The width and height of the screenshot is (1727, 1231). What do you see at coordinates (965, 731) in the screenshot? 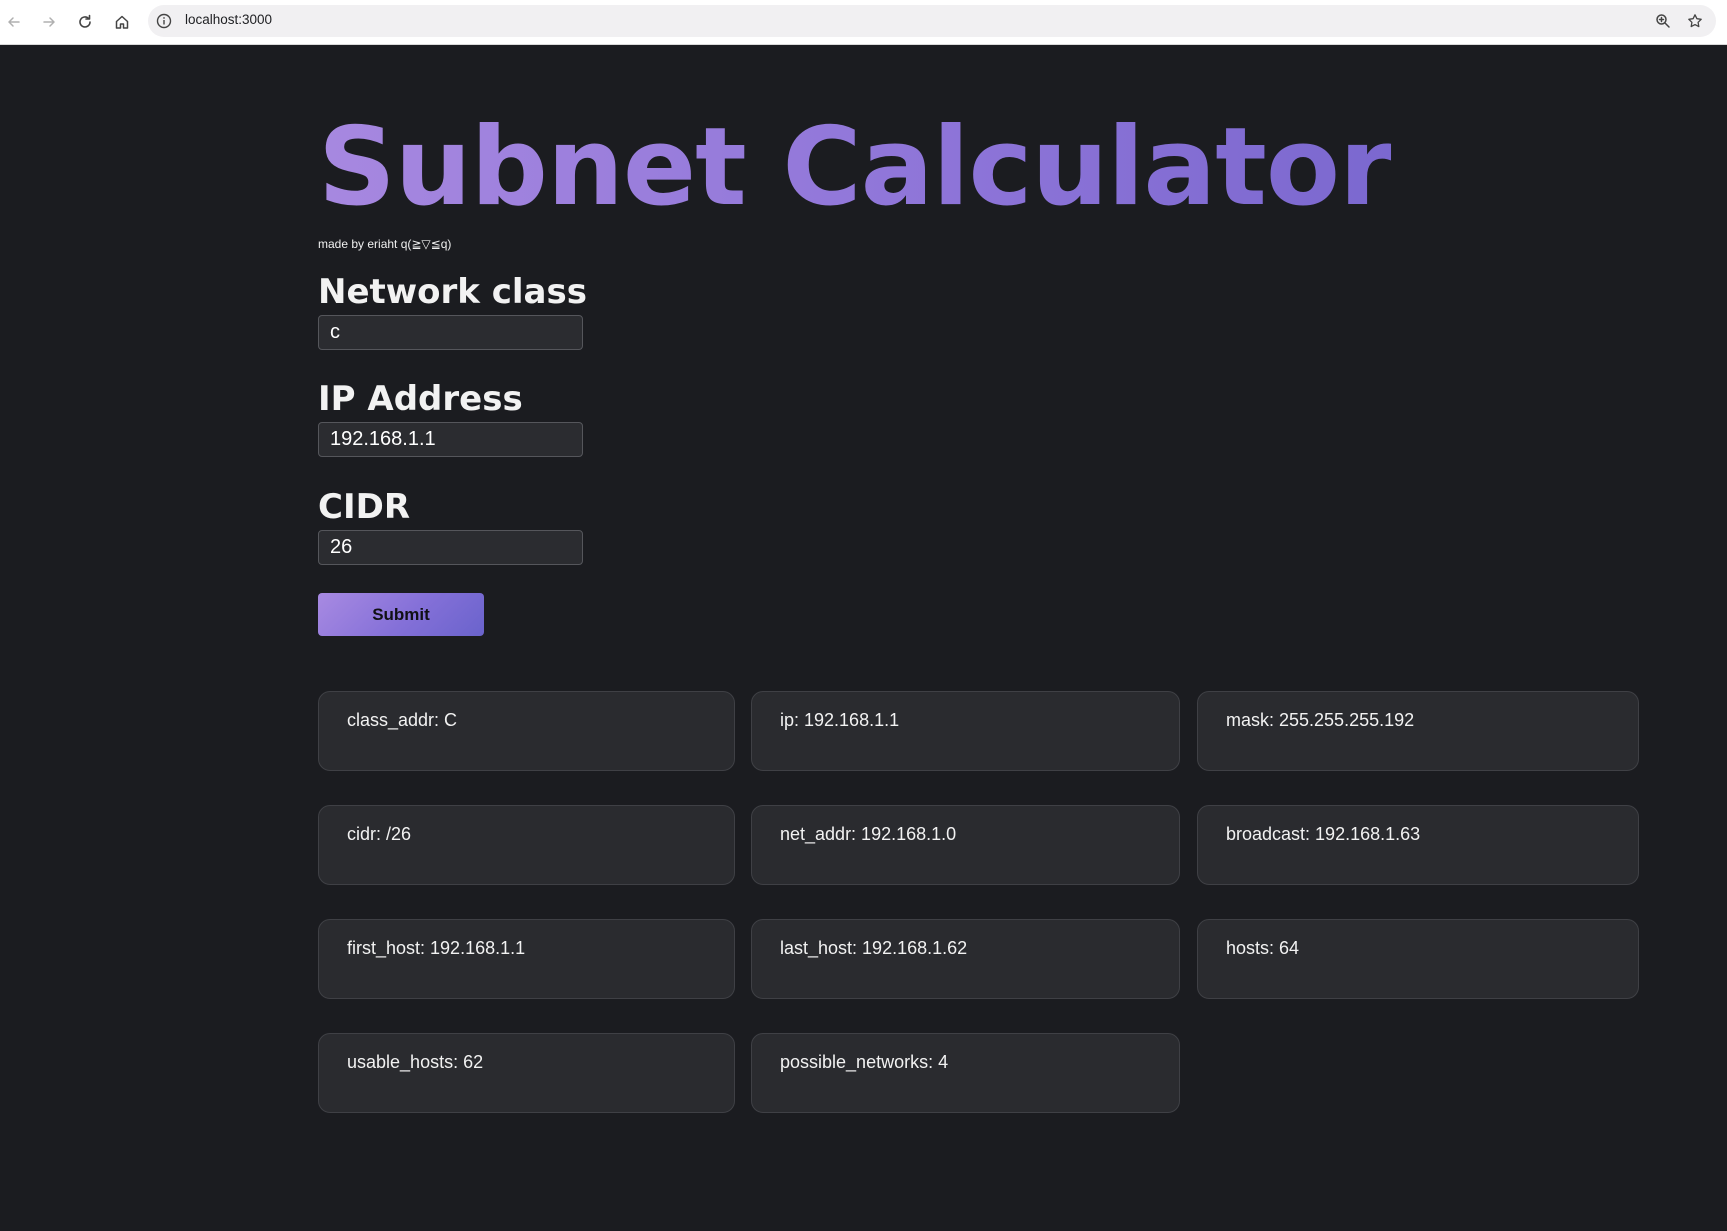
I see `result-card-ip: ip: 192.168.1.1` at bounding box center [965, 731].